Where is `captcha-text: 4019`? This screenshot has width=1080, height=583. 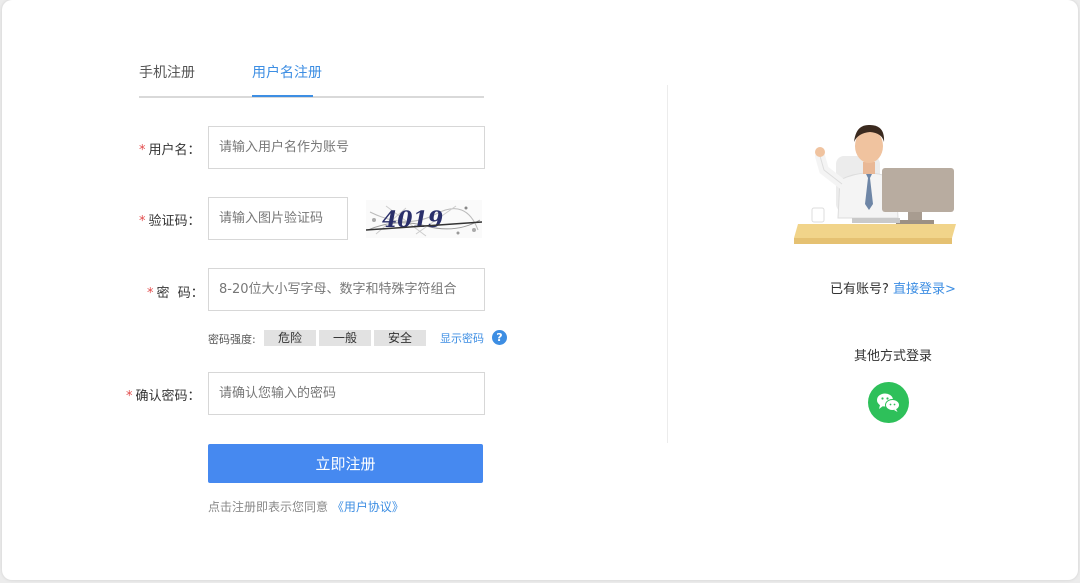
captcha-text: 4019 is located at coordinates (412, 220).